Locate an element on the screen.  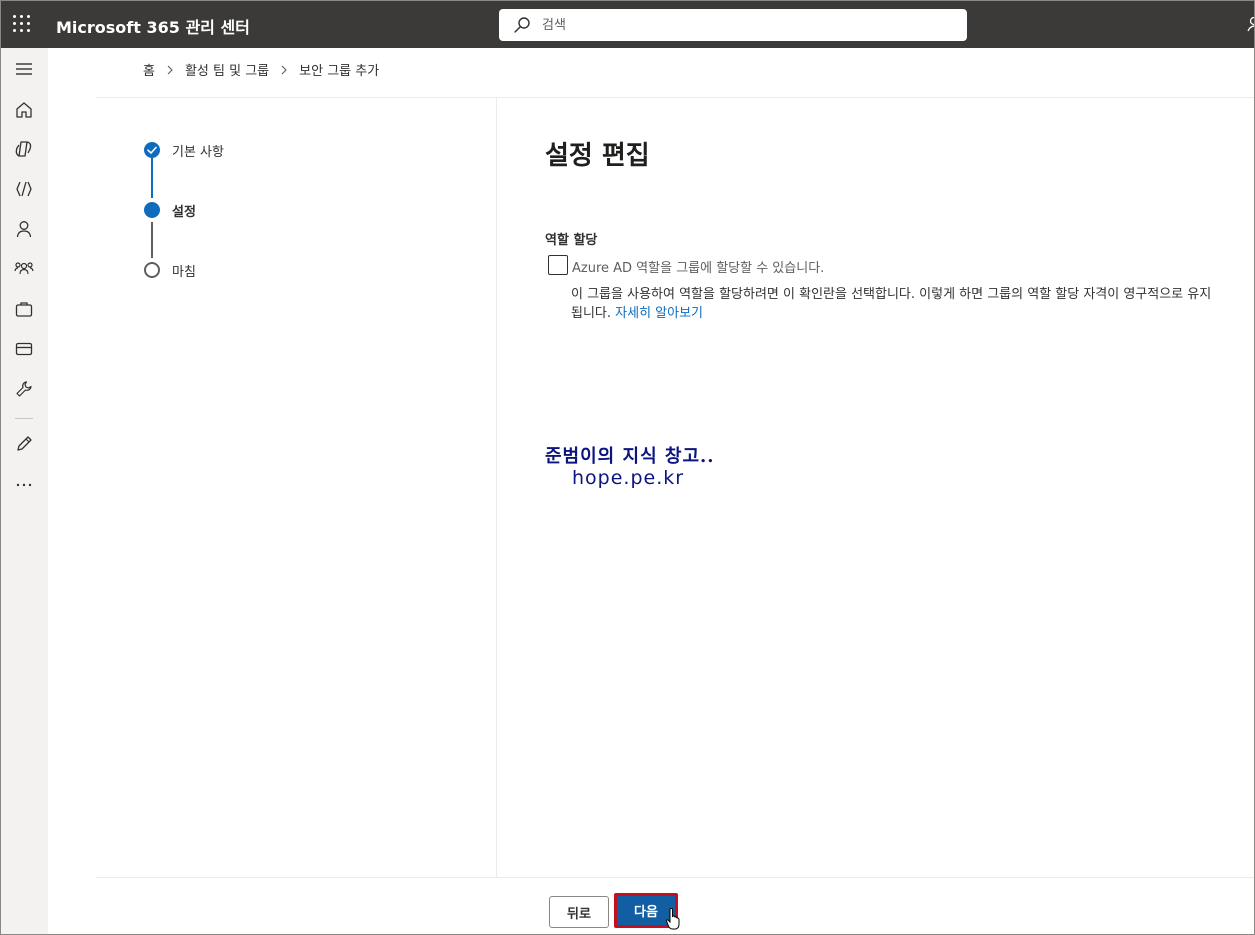
more-icon is located at coordinates (24, 484).